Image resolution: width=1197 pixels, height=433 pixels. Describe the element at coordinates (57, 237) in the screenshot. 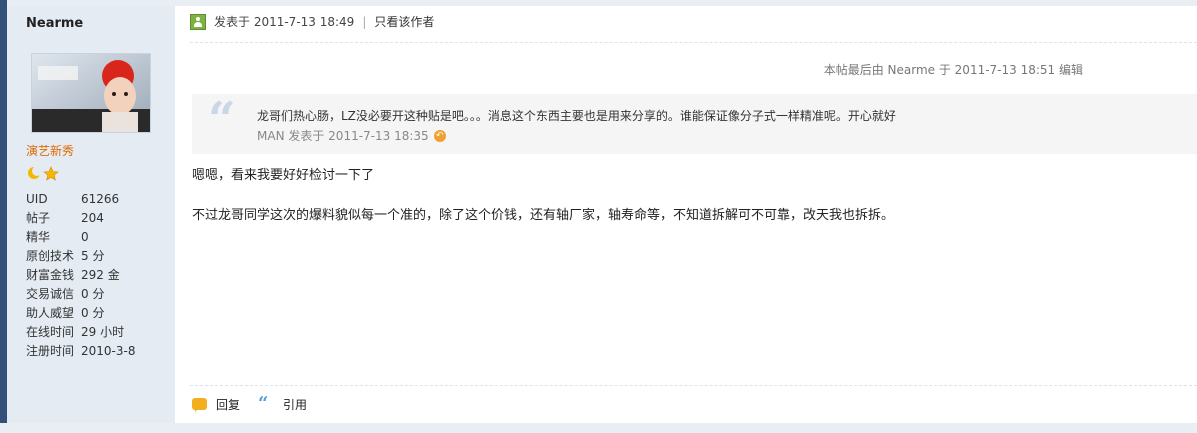

I see `stat-digest: 精华 0` at that location.